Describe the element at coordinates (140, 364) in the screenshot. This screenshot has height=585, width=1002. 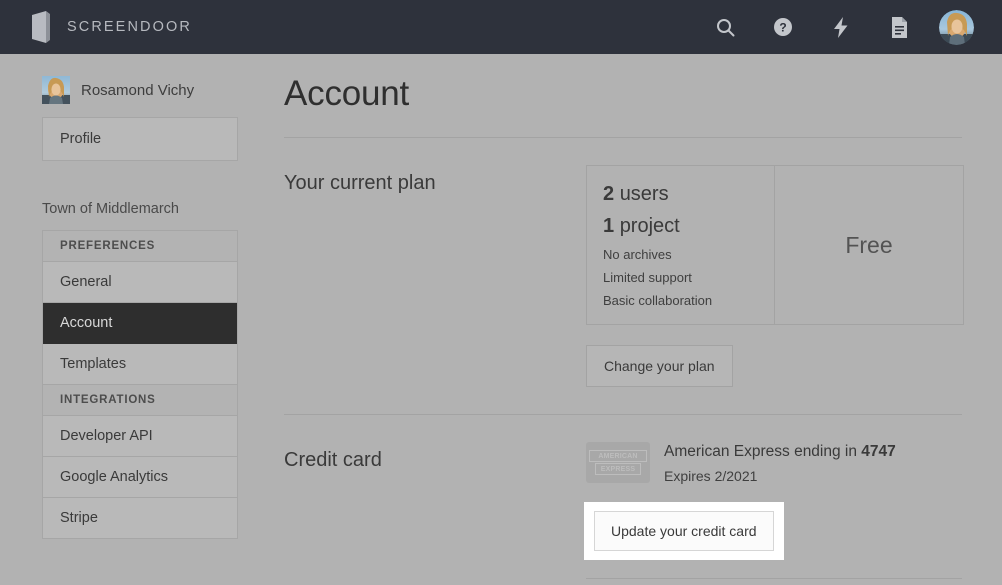
I see `sidebar-item-templates: Templates` at that location.